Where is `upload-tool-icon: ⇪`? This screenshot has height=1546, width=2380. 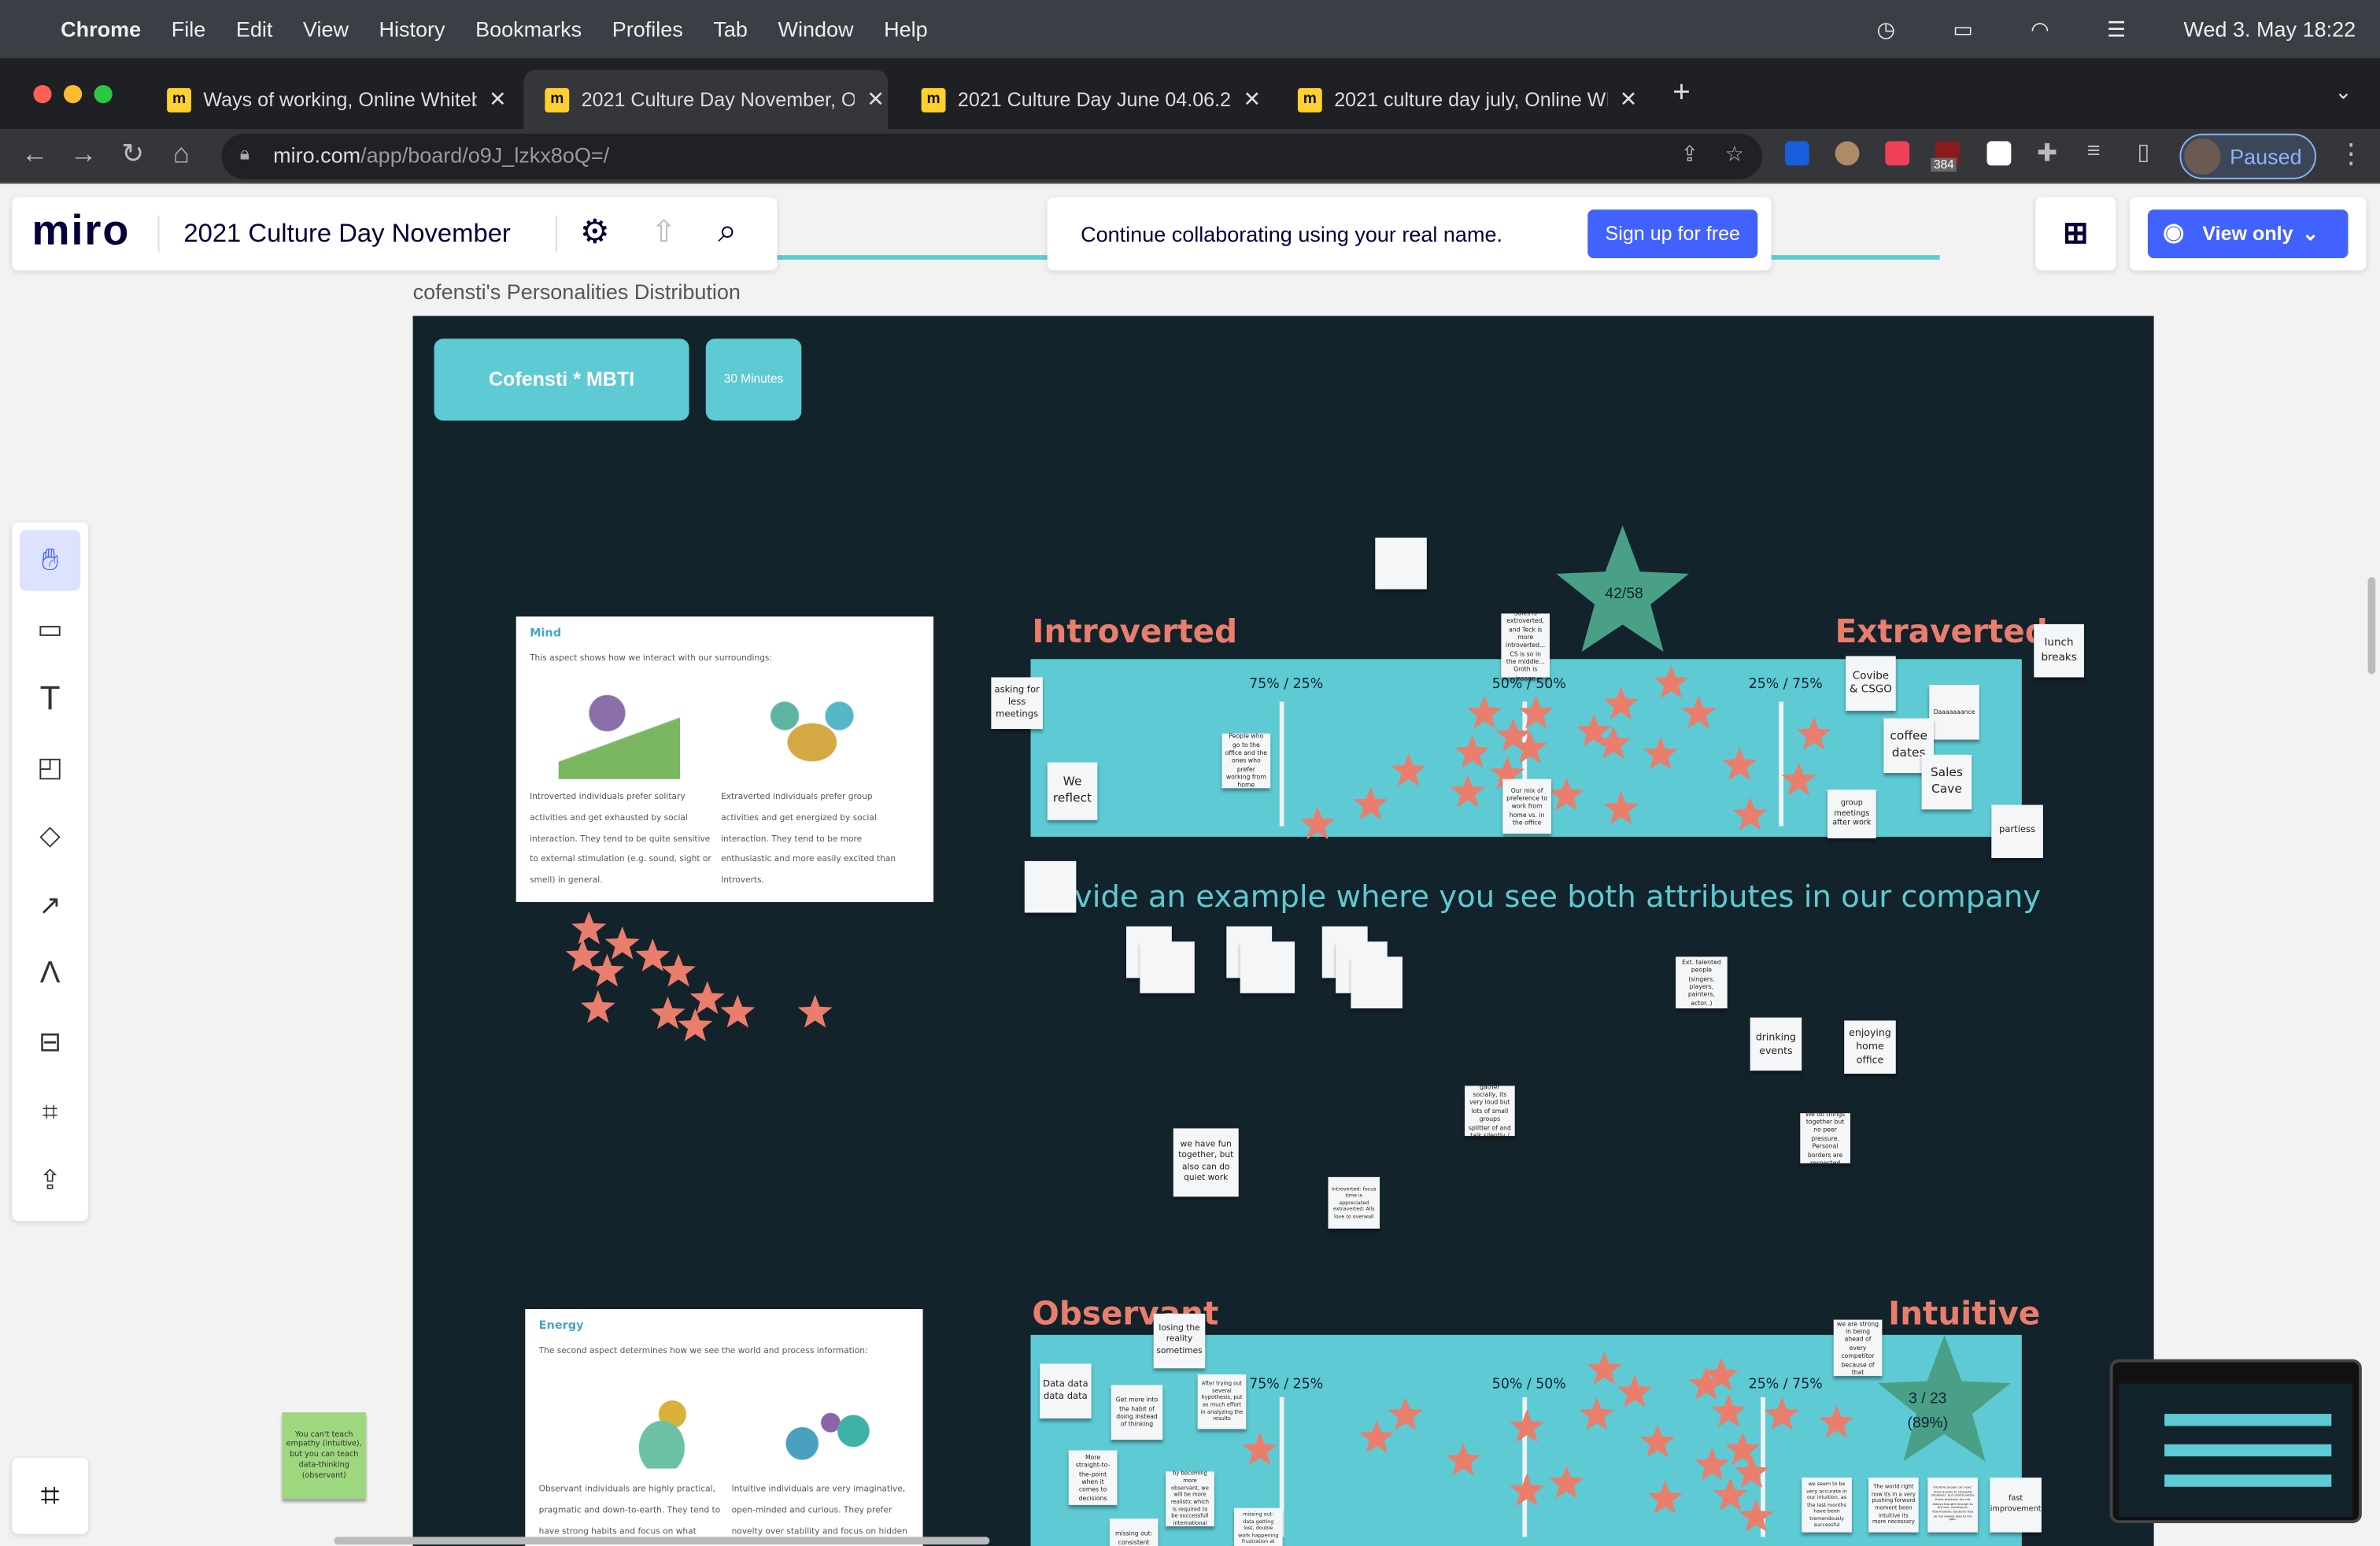 upload-tool-icon: ⇪ is located at coordinates (50, 1179).